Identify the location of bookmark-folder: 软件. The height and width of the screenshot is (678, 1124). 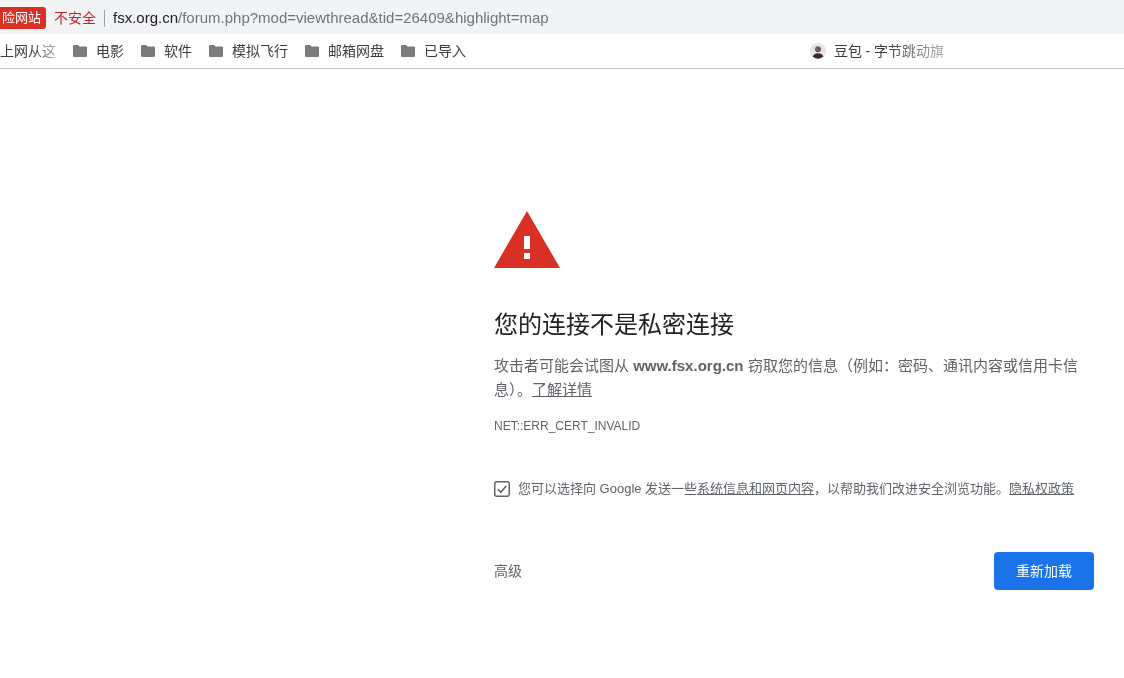
(166, 51).